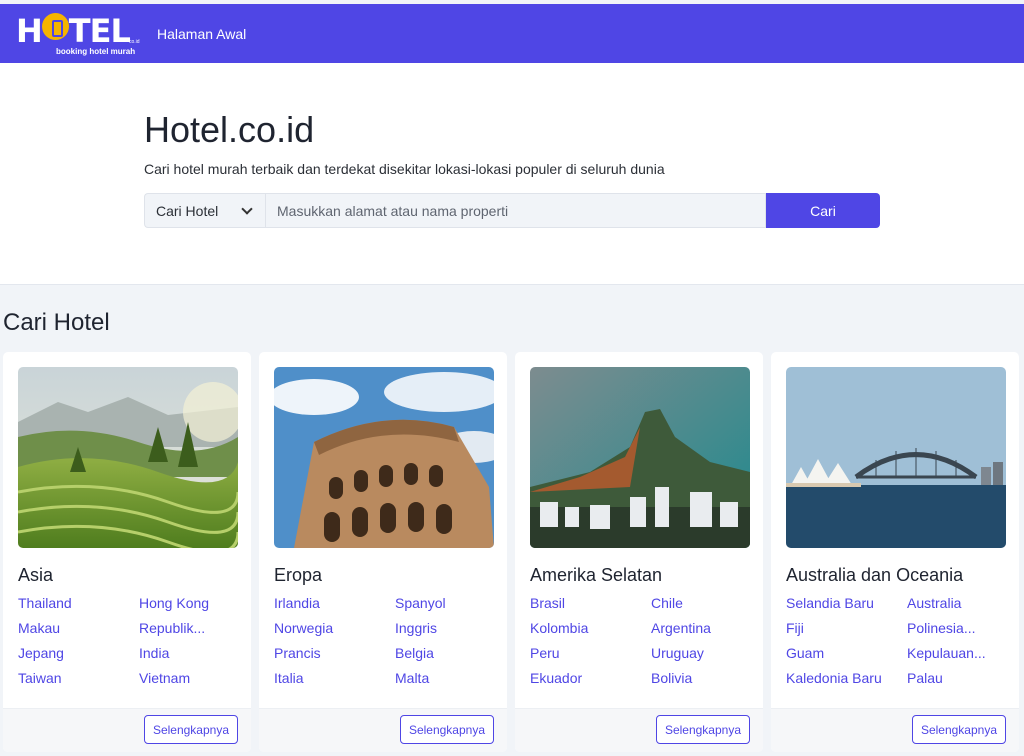 The image size is (1024, 756). I want to click on region-image-amerika-selatan, so click(640, 457).